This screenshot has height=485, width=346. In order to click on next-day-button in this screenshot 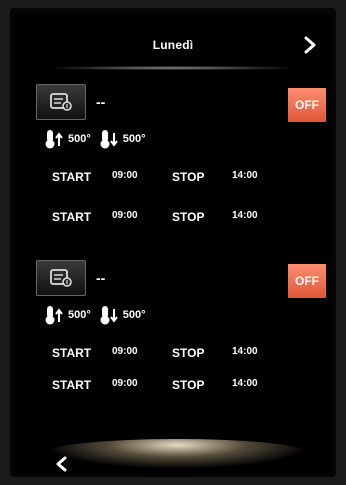, I will do `click(310, 45)`.